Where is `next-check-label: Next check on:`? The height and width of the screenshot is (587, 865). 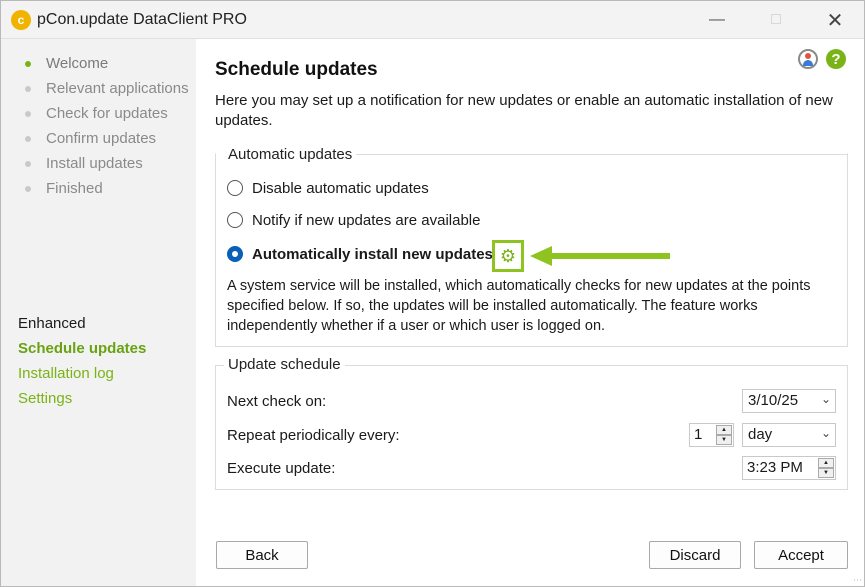
next-check-label: Next check on: is located at coordinates (277, 401).